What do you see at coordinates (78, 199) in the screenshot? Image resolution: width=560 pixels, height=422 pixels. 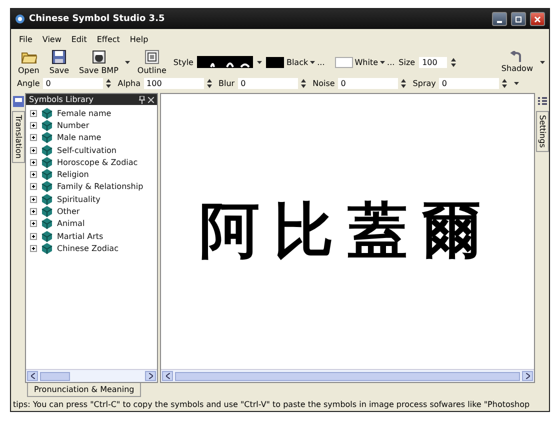 I see `tree-item: Spirituality` at bounding box center [78, 199].